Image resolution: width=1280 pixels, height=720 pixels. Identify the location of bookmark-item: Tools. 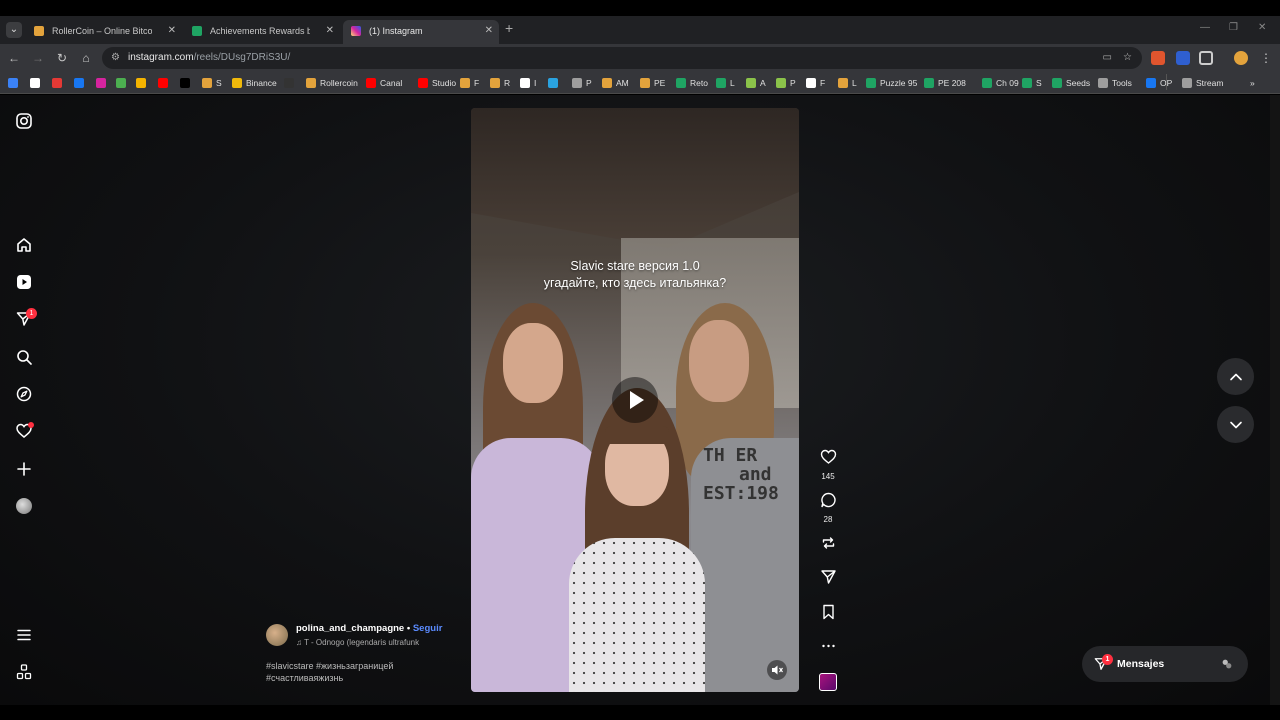
(1115, 83).